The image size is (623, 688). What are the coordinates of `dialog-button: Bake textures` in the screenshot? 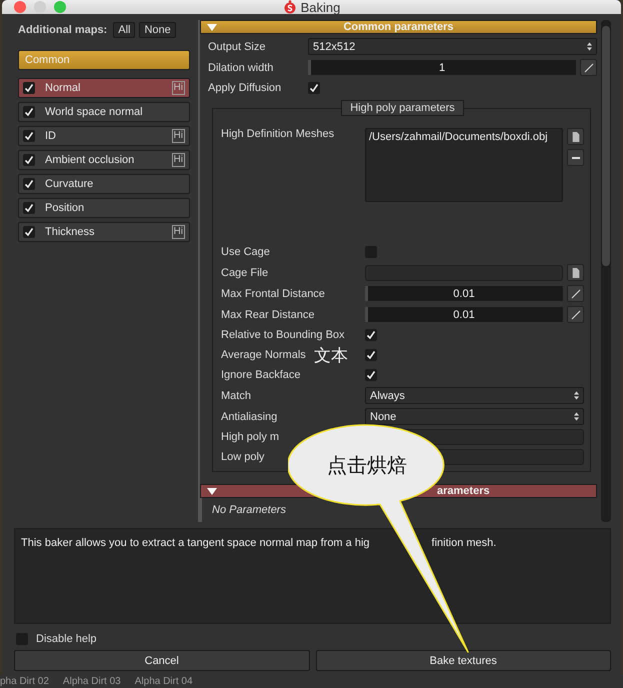 It's located at (463, 660).